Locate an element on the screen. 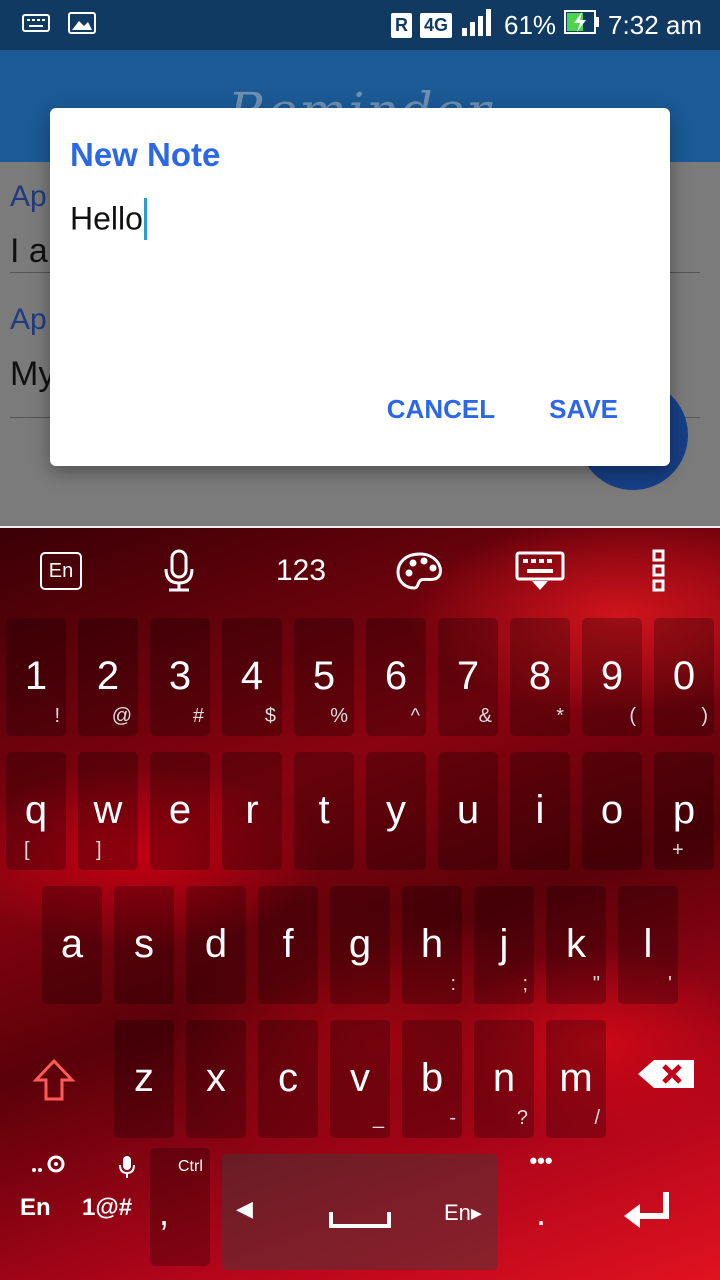 This screenshot has width=720, height=1280. key-label: p is located at coordinates (684, 810).